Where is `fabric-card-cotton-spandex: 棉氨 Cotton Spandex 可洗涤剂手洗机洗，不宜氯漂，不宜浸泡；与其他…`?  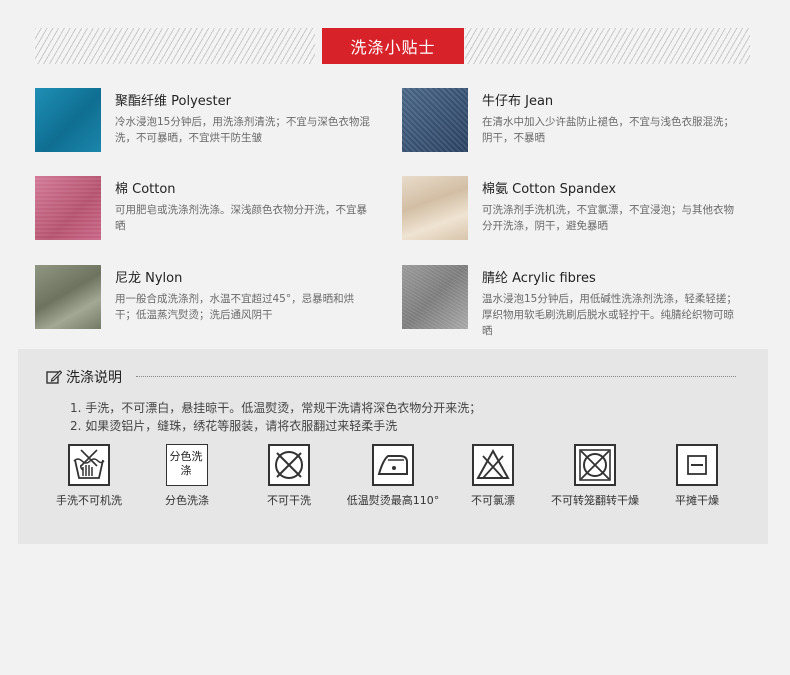
fabric-card-cotton-spandex: 棉氨 Cotton Spandex 可洗涤剂手洗机洗，不宜氯漂，不宜浸泡；与其他… is located at coordinates (572, 211).